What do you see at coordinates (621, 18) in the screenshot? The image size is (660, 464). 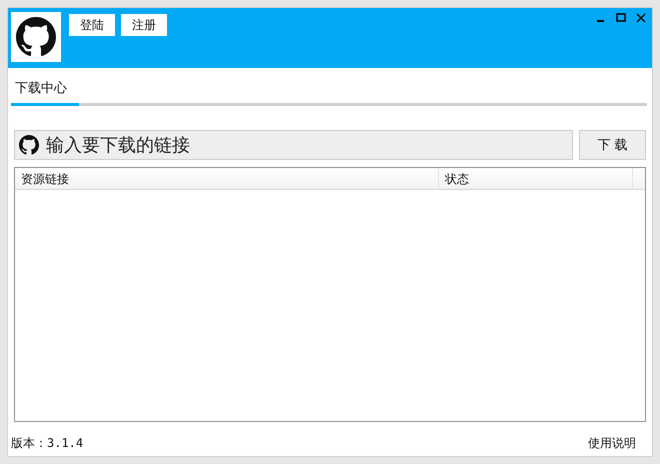 I see `maximize-icon` at bounding box center [621, 18].